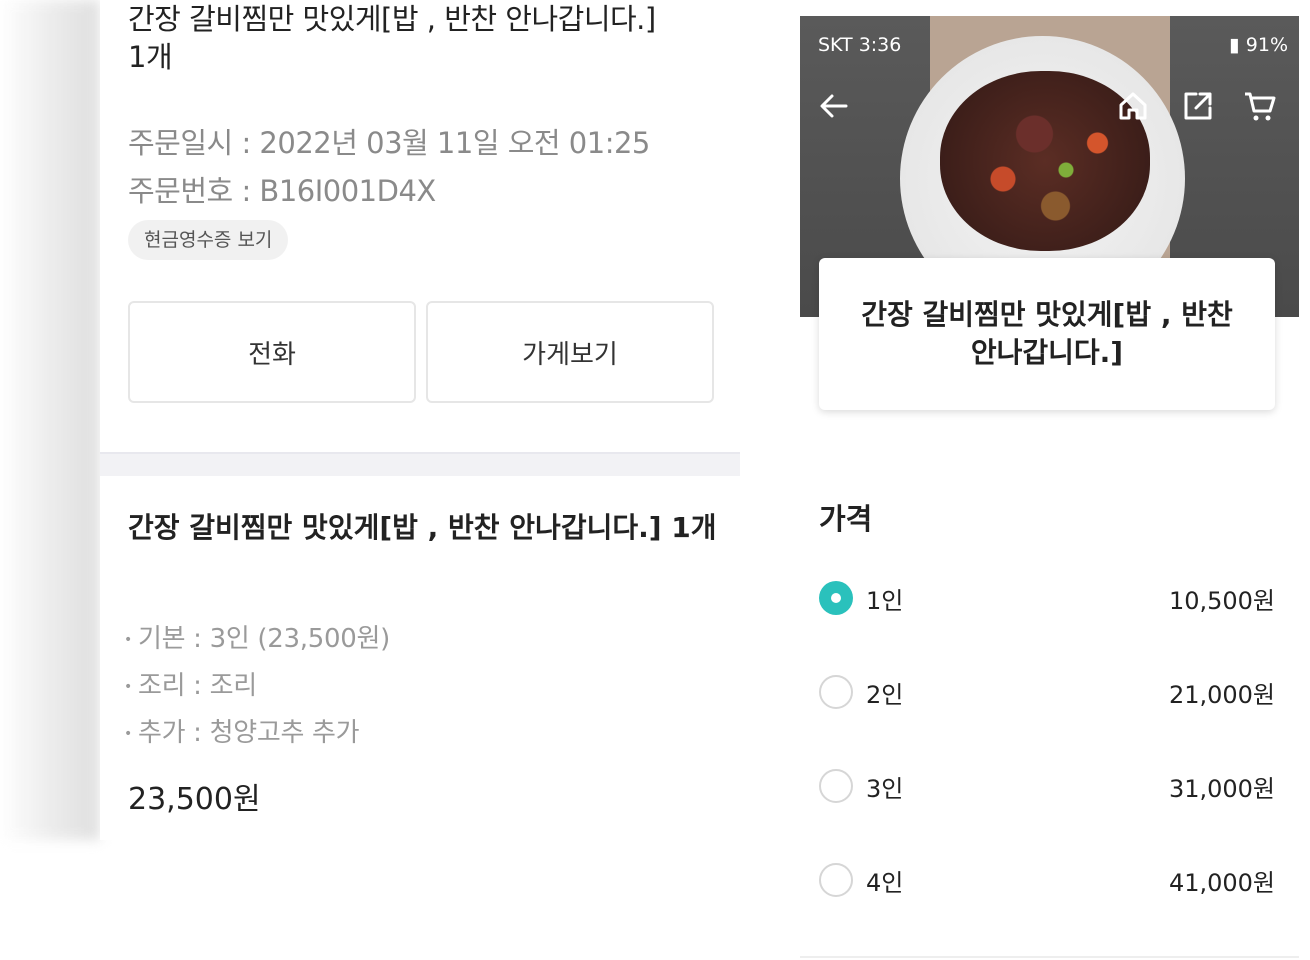 The height and width of the screenshot is (960, 1310). I want to click on top-action-bar, so click(1049, 108).